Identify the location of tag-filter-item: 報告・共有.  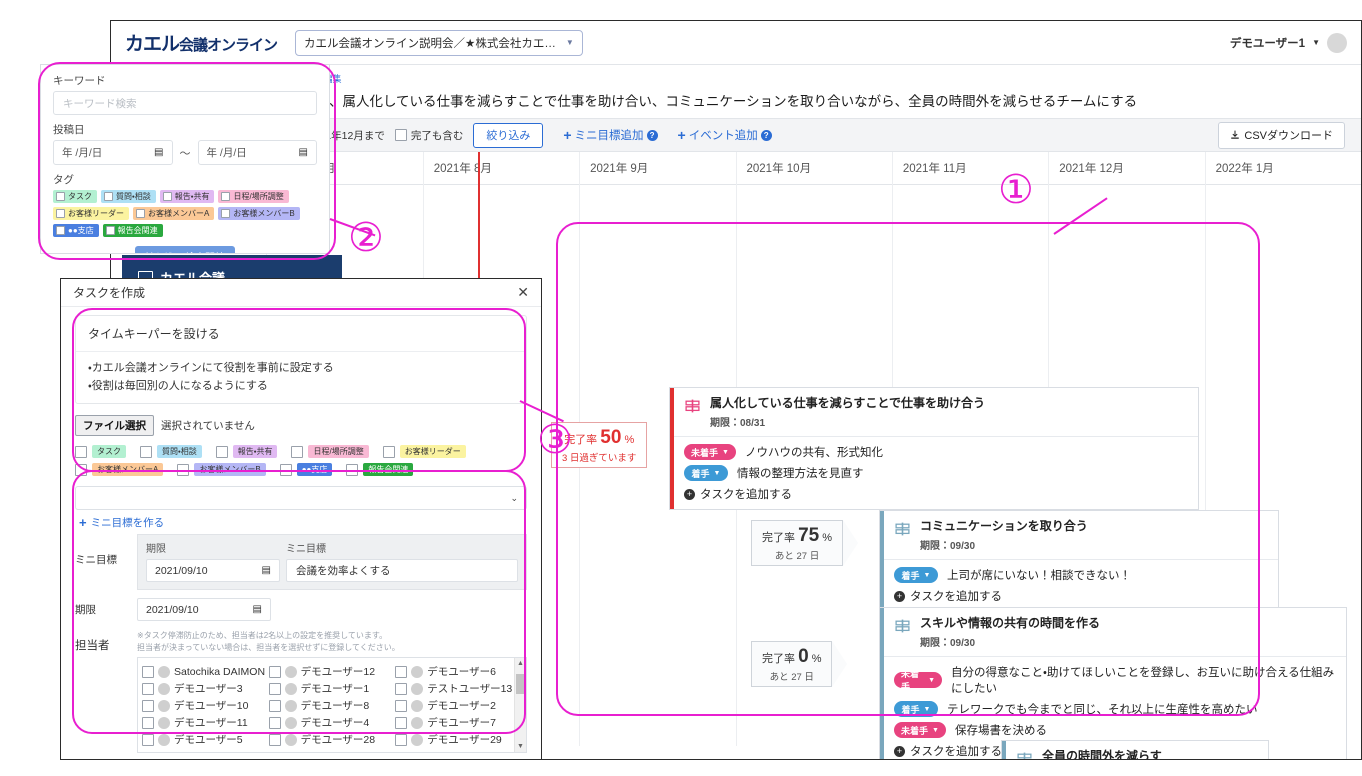
(187, 196).